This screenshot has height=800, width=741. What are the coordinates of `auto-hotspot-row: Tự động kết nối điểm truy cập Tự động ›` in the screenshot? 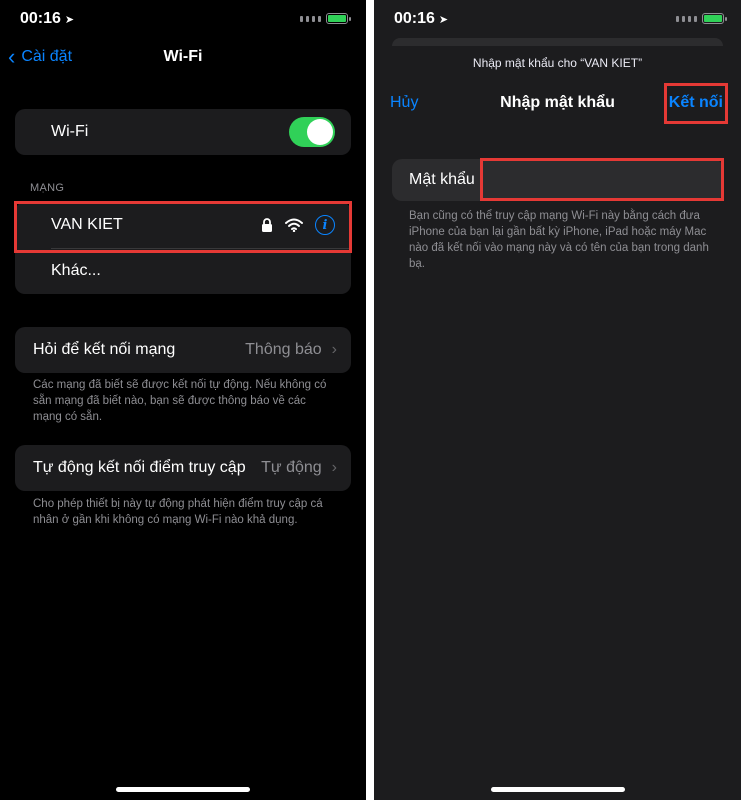 It's located at (183, 468).